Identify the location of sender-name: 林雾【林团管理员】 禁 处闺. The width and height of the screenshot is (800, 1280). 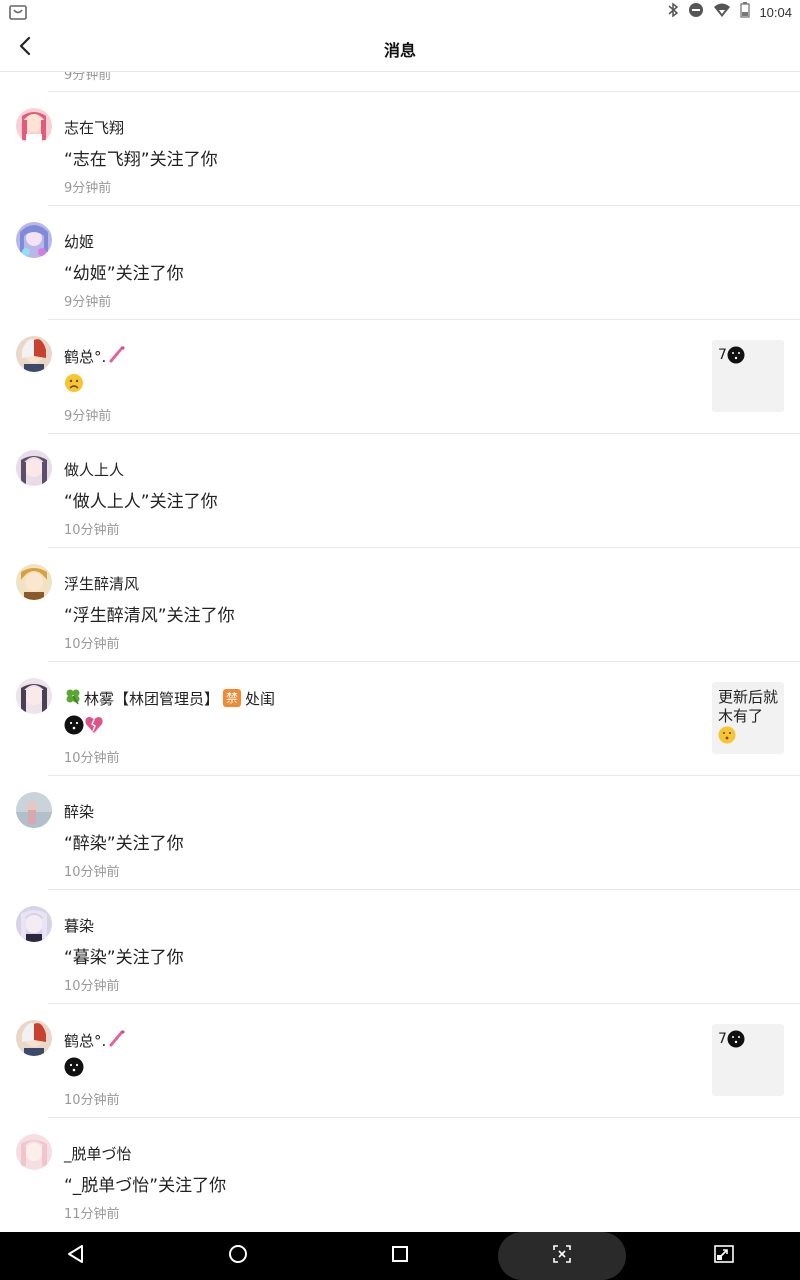
(169, 698).